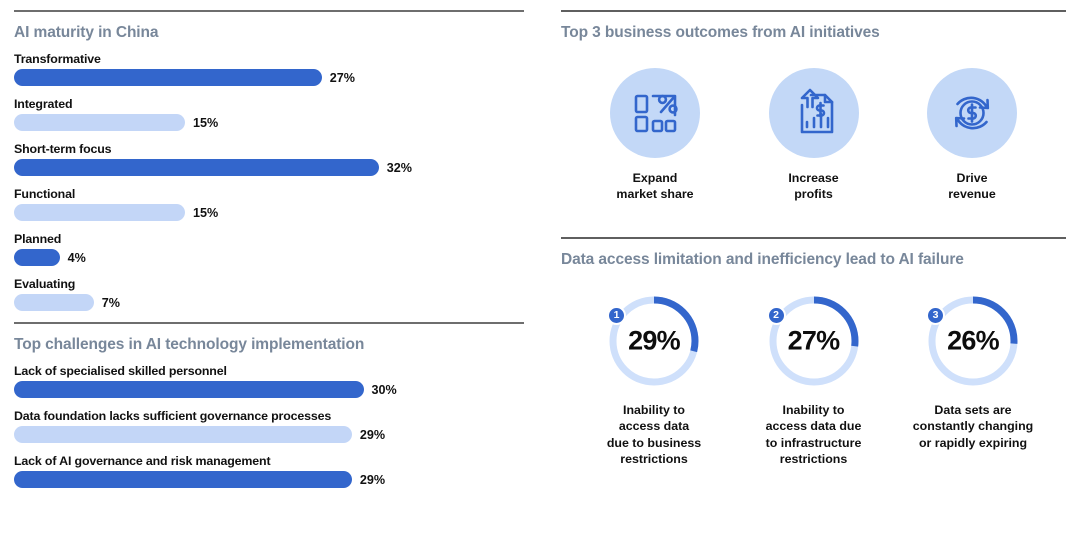  I want to click on donut-value: 27%, so click(813, 340).